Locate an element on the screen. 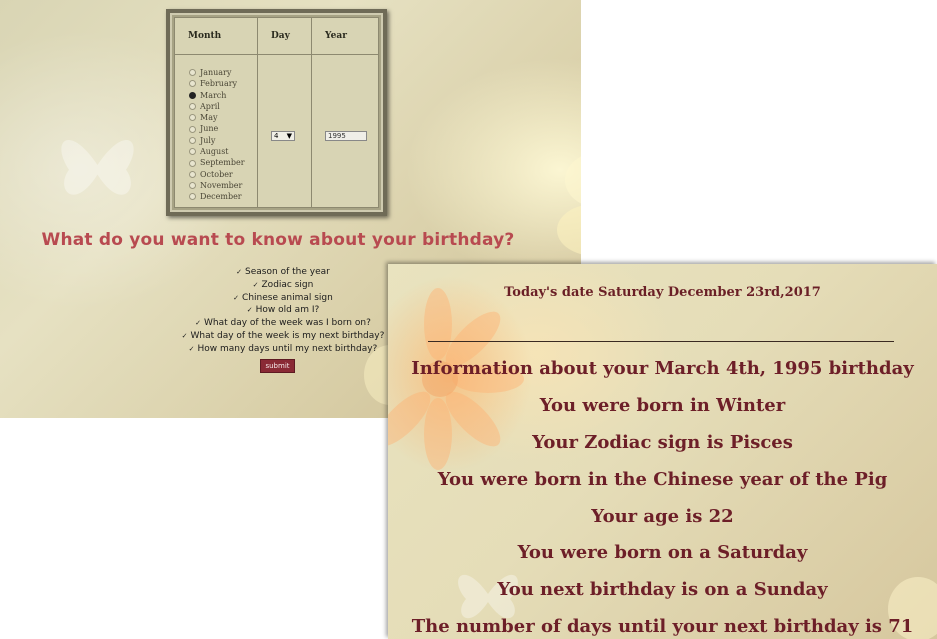  month-option-march: March is located at coordinates (217, 95).